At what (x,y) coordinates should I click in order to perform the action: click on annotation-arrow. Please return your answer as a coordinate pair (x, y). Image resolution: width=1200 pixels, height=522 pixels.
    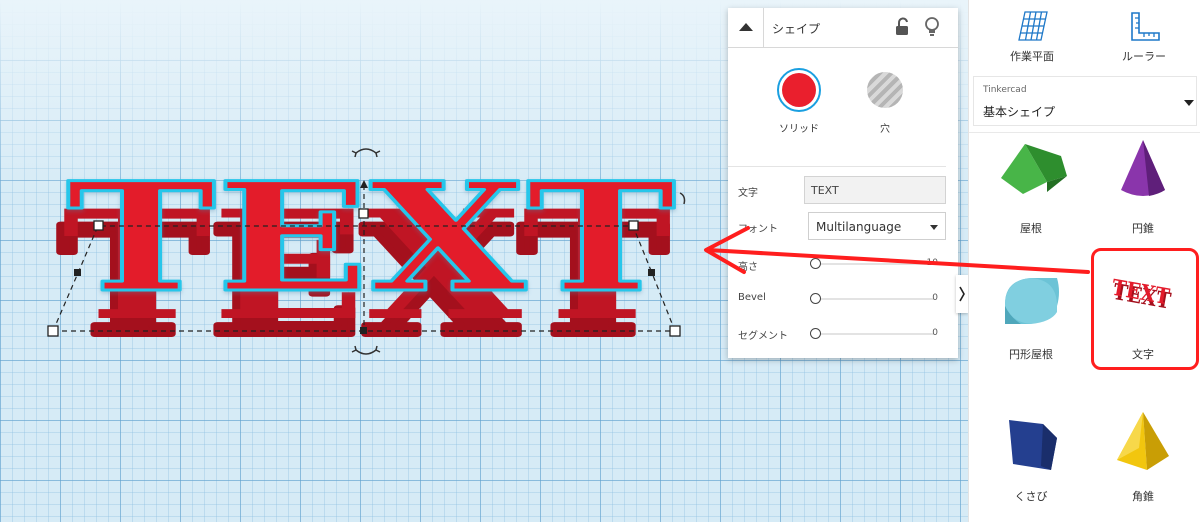
    Looking at the image, I should click on (897, 250).